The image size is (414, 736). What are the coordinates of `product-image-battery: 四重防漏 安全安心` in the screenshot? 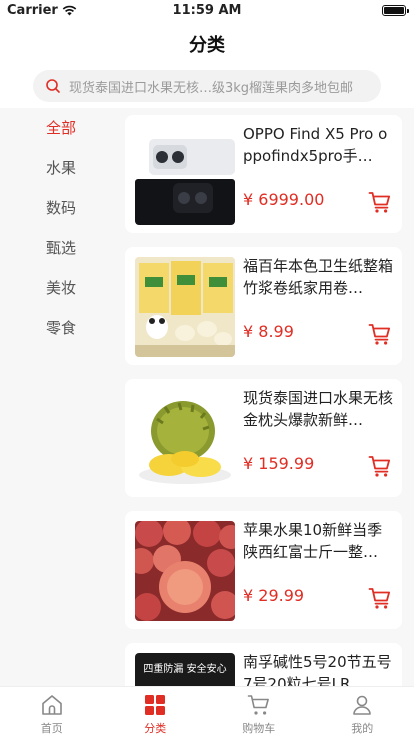 It's located at (185, 669).